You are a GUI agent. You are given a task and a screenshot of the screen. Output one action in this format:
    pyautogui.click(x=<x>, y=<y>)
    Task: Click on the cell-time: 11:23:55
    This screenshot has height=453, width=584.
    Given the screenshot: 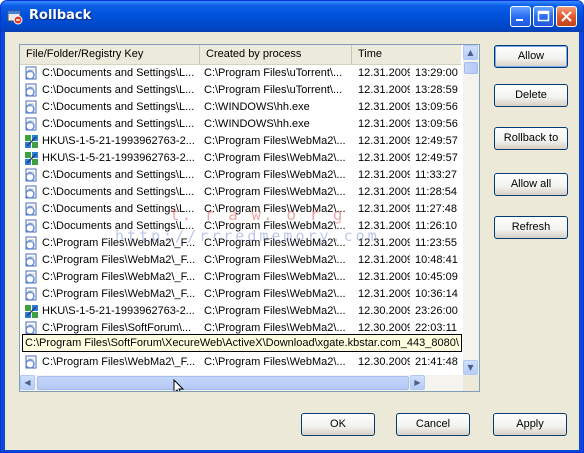 What is the action you would take?
    pyautogui.click(x=436, y=243)
    